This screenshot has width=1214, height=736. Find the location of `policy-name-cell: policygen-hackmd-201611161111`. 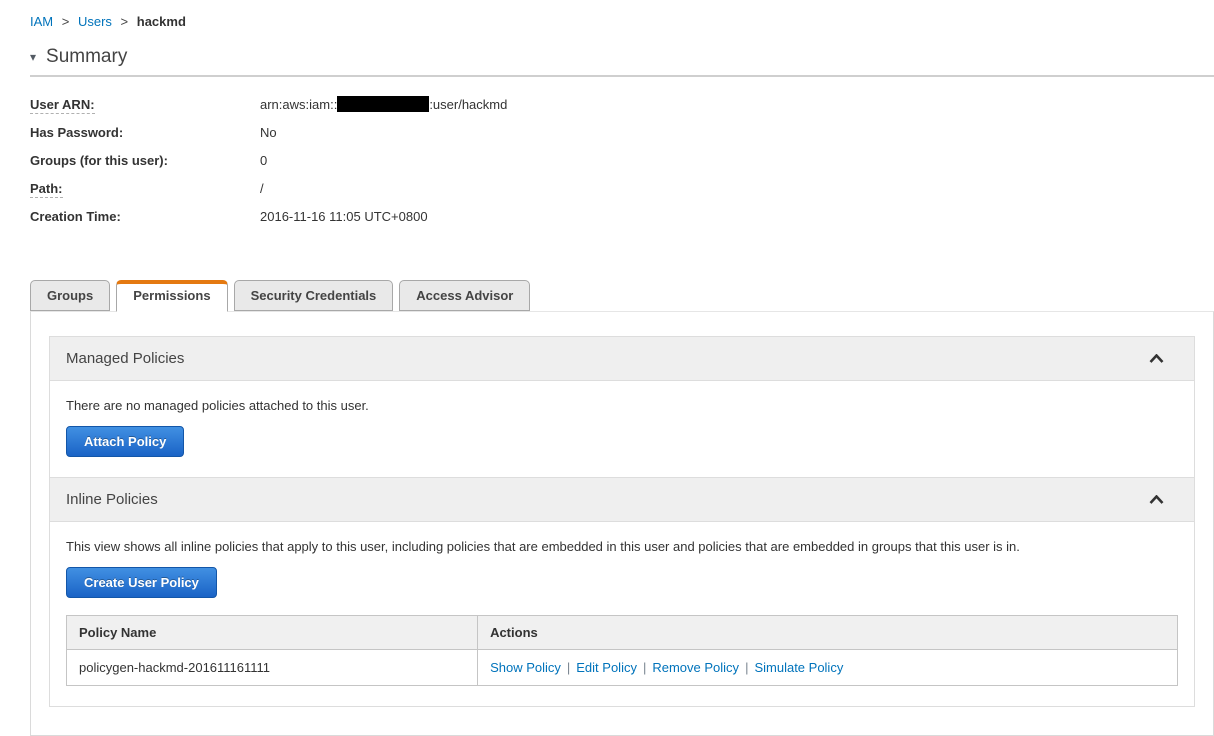

policy-name-cell: policygen-hackmd-201611161111 is located at coordinates (272, 667).